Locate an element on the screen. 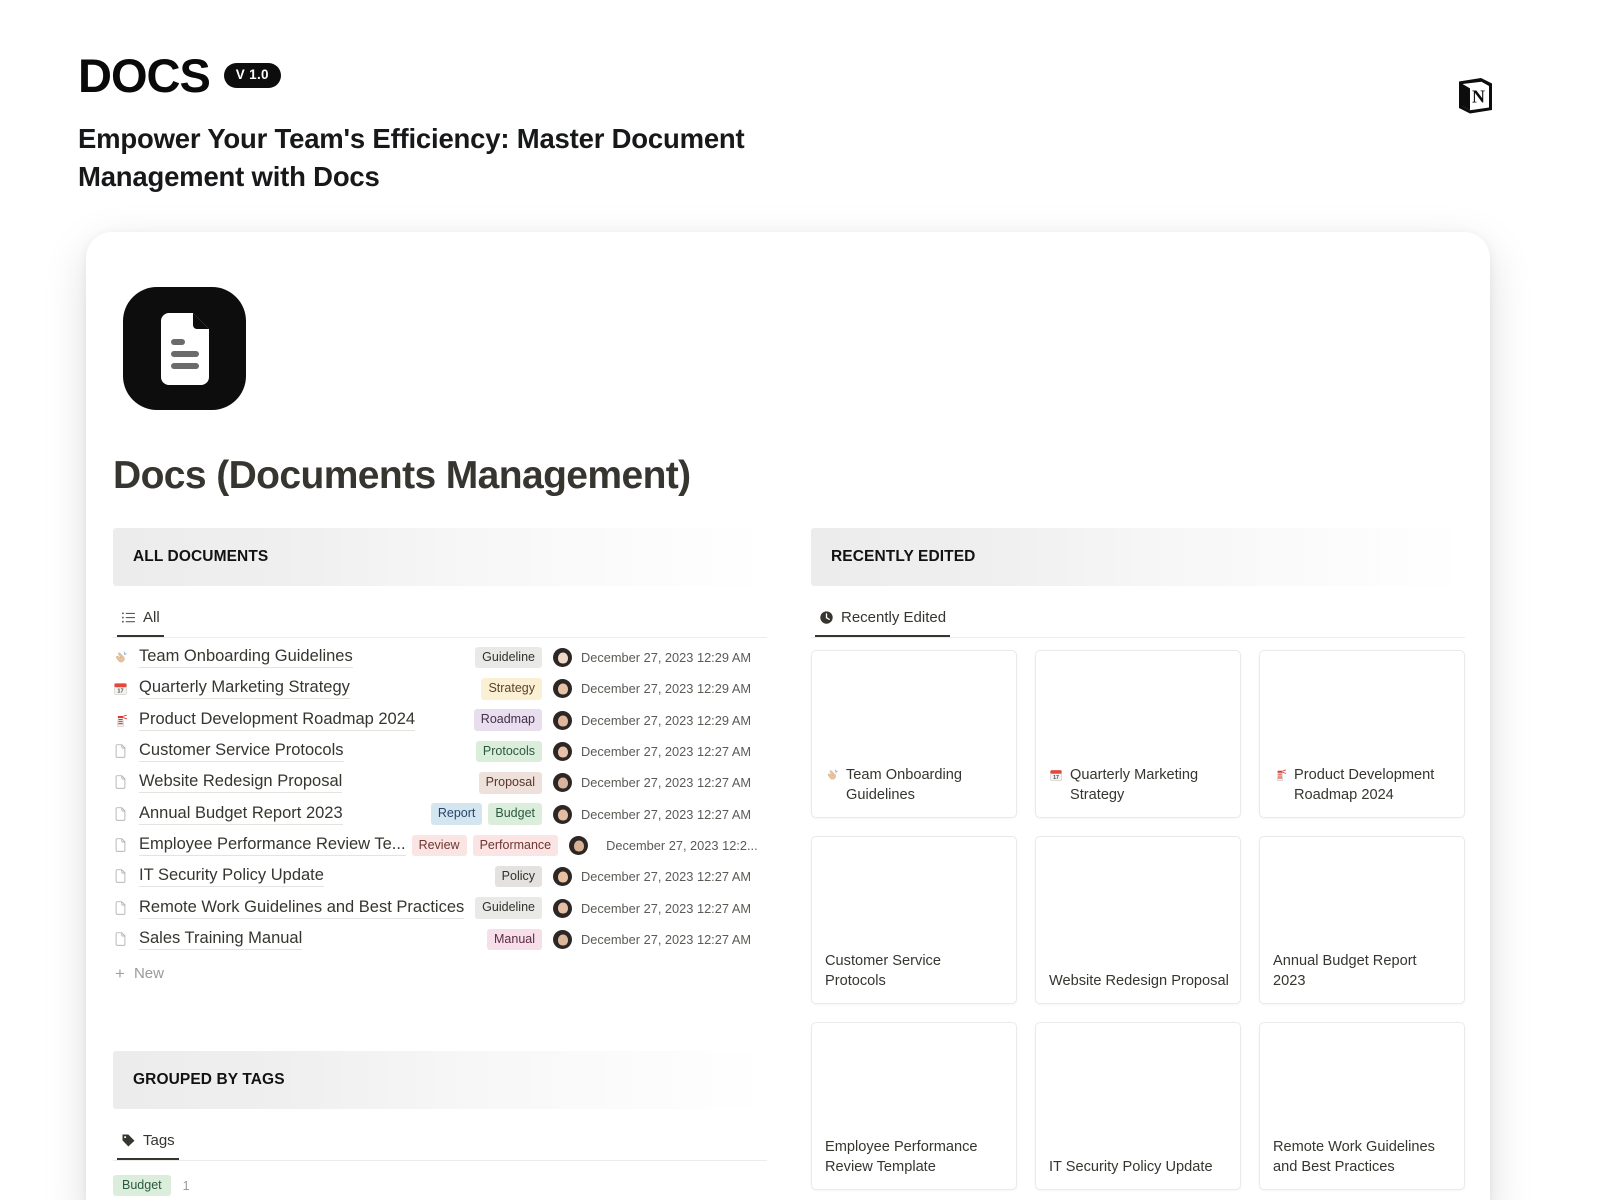  document-card: Website Redesign Proposal is located at coordinates (1138, 920).